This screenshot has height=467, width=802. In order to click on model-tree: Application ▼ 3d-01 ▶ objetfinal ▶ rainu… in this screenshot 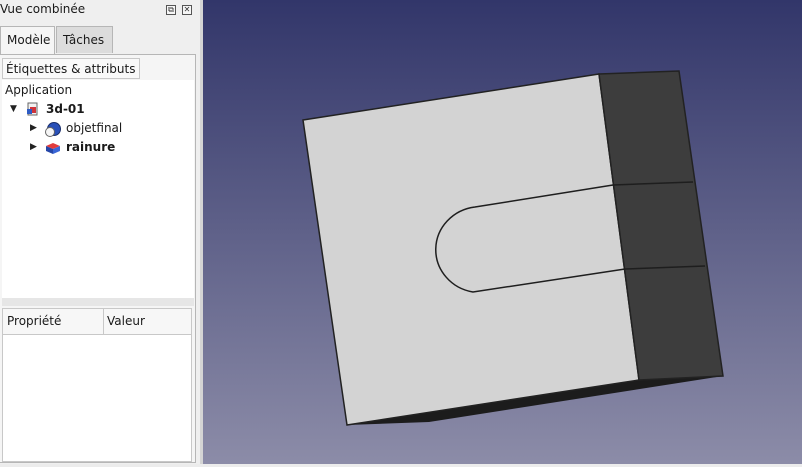, I will do `click(98, 189)`.